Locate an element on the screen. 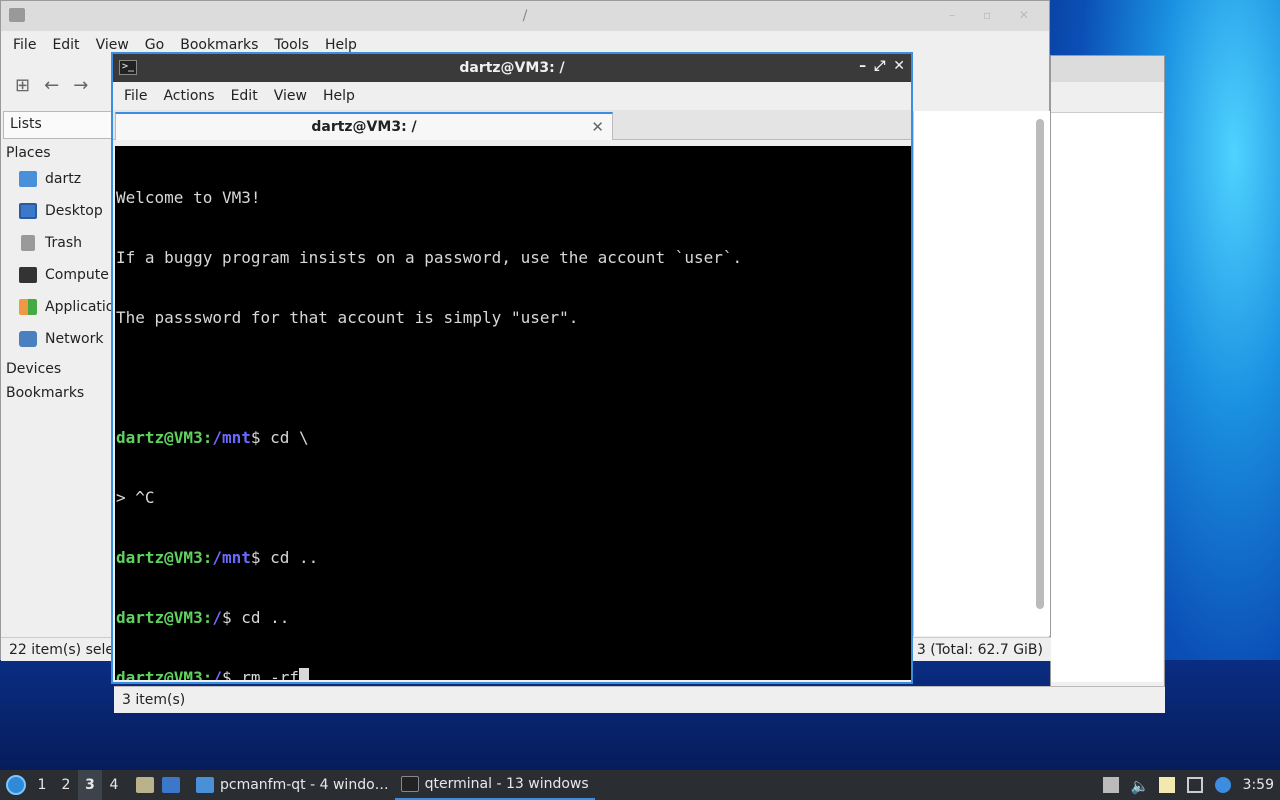 The width and height of the screenshot is (1280, 800). computer-icon is located at coordinates (28, 275).